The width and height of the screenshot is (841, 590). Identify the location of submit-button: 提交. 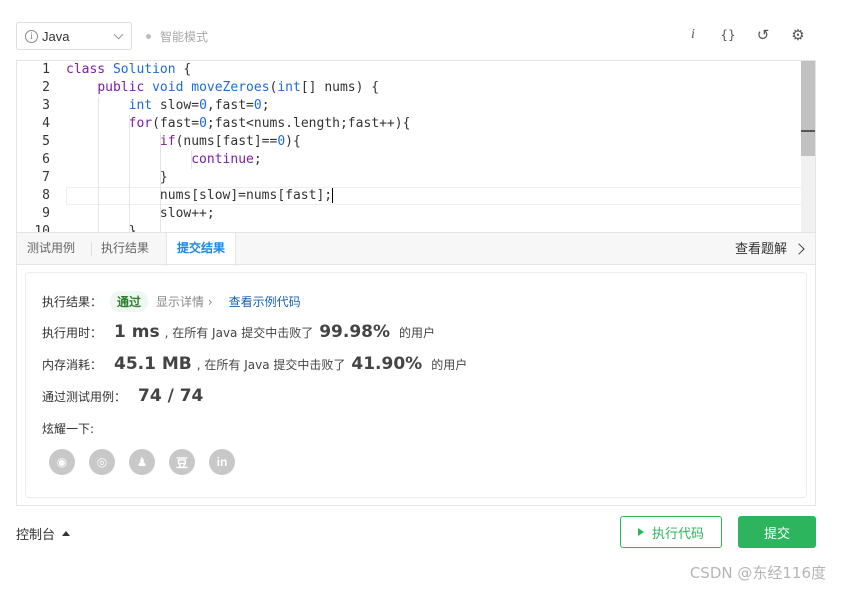
(777, 532).